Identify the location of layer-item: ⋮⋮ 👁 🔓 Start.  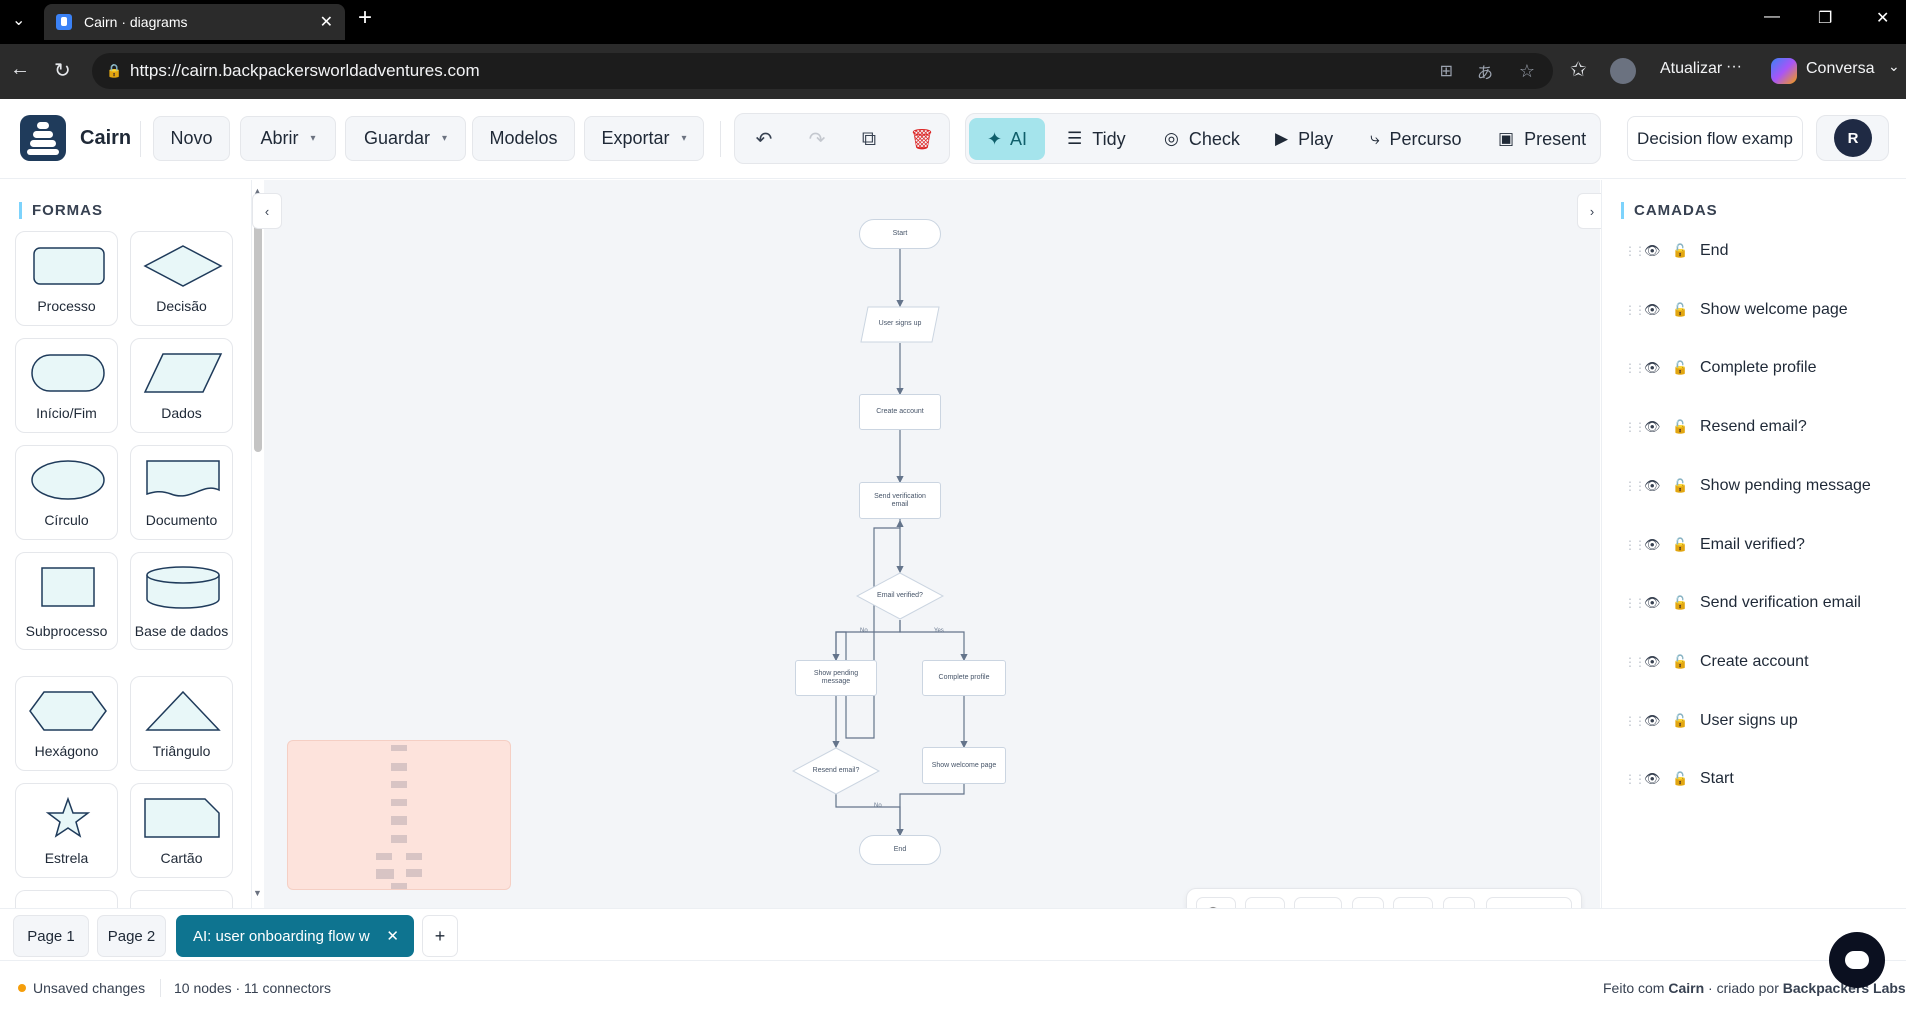
(1679, 779).